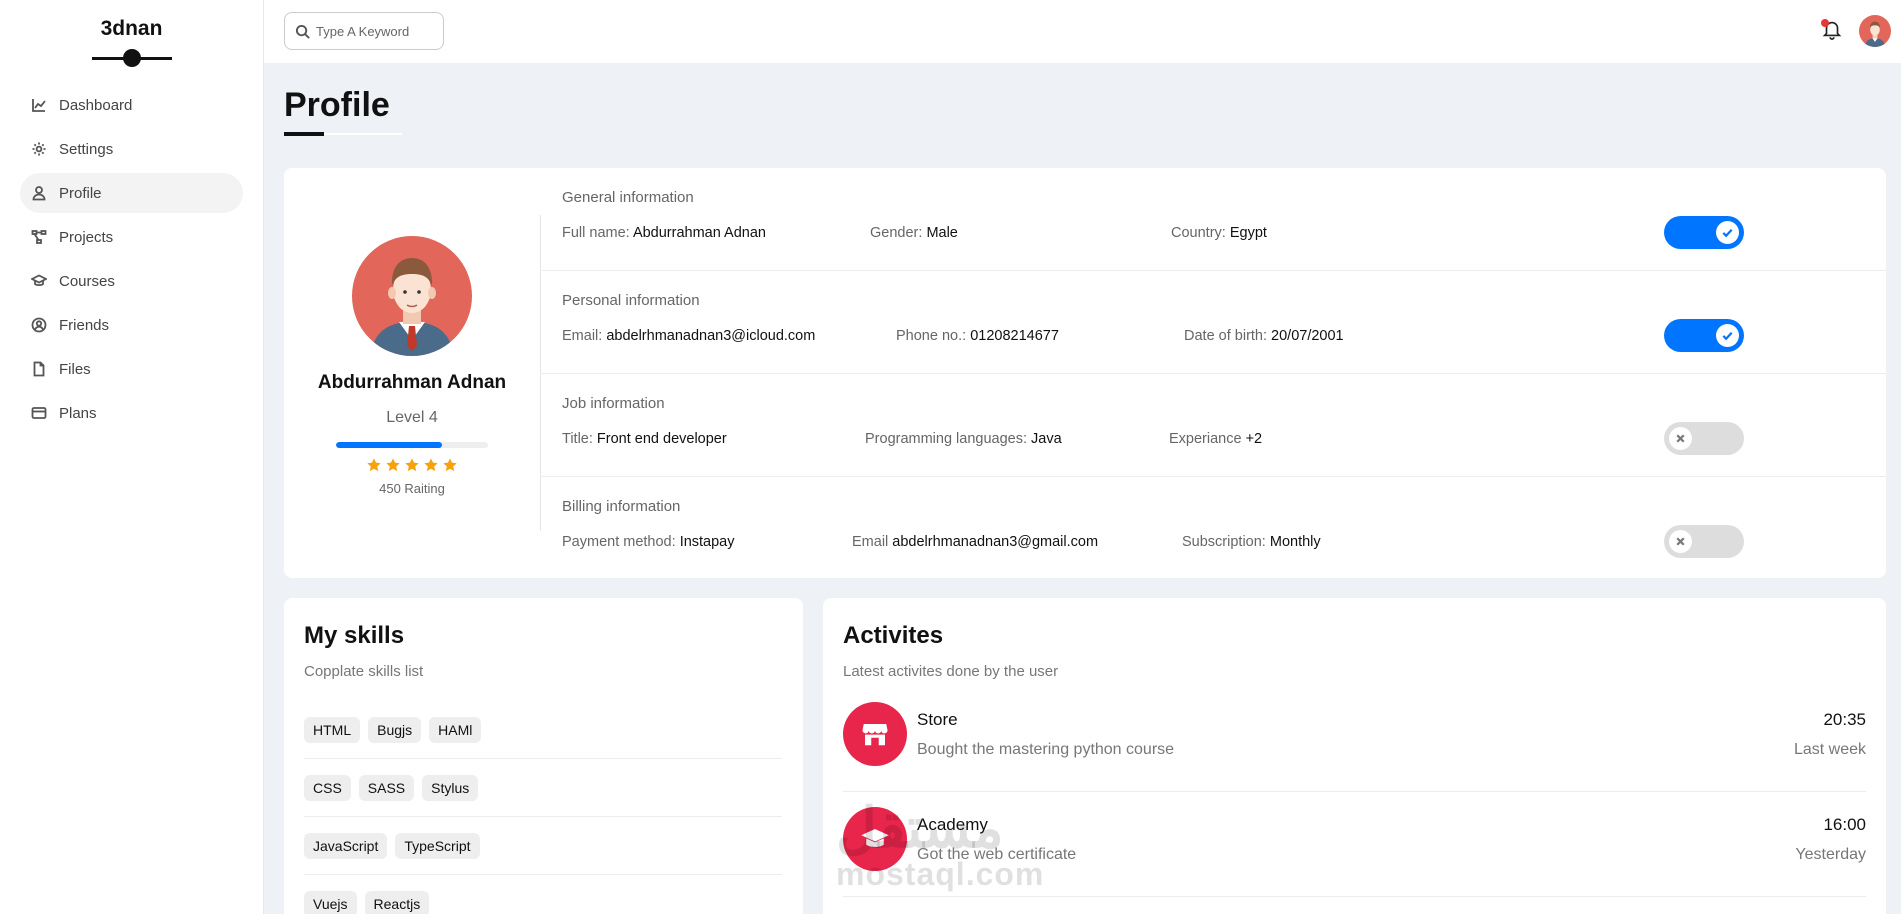 The image size is (1901, 914). I want to click on date-of-birth-field: Date of birth: 20/07/2001, so click(1264, 336).